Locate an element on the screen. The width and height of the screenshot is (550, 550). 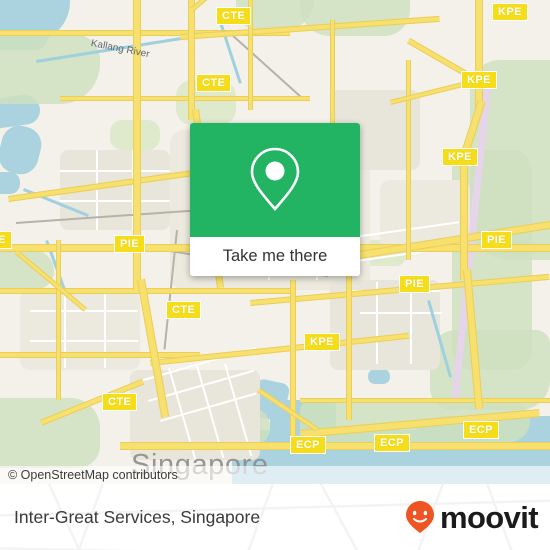
park-northeast-corridor is located at coordinates (355, 18).